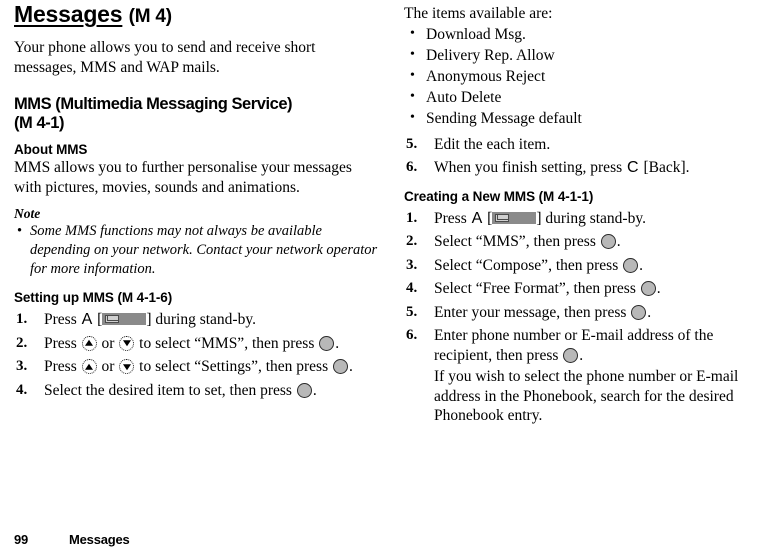 The height and width of the screenshot is (553, 766). I want to click on list-item: • Anonymous Reject, so click(585, 76).